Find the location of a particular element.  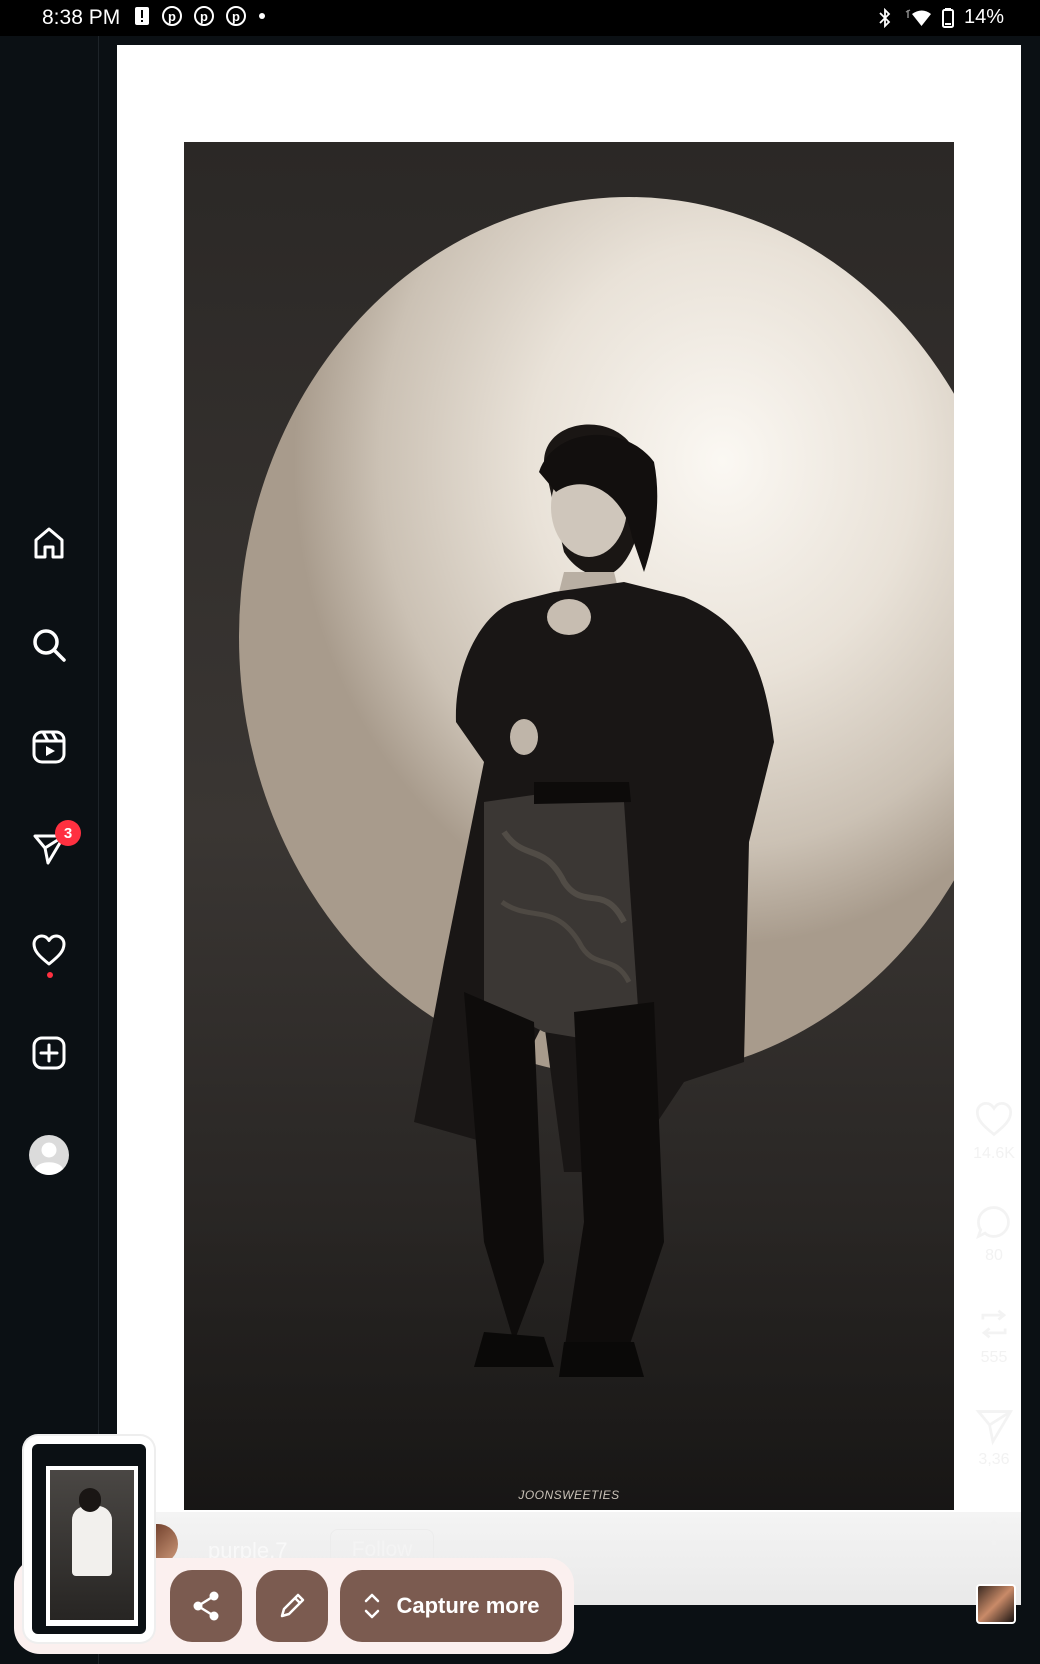

messages-badge: 3 is located at coordinates (68, 833).